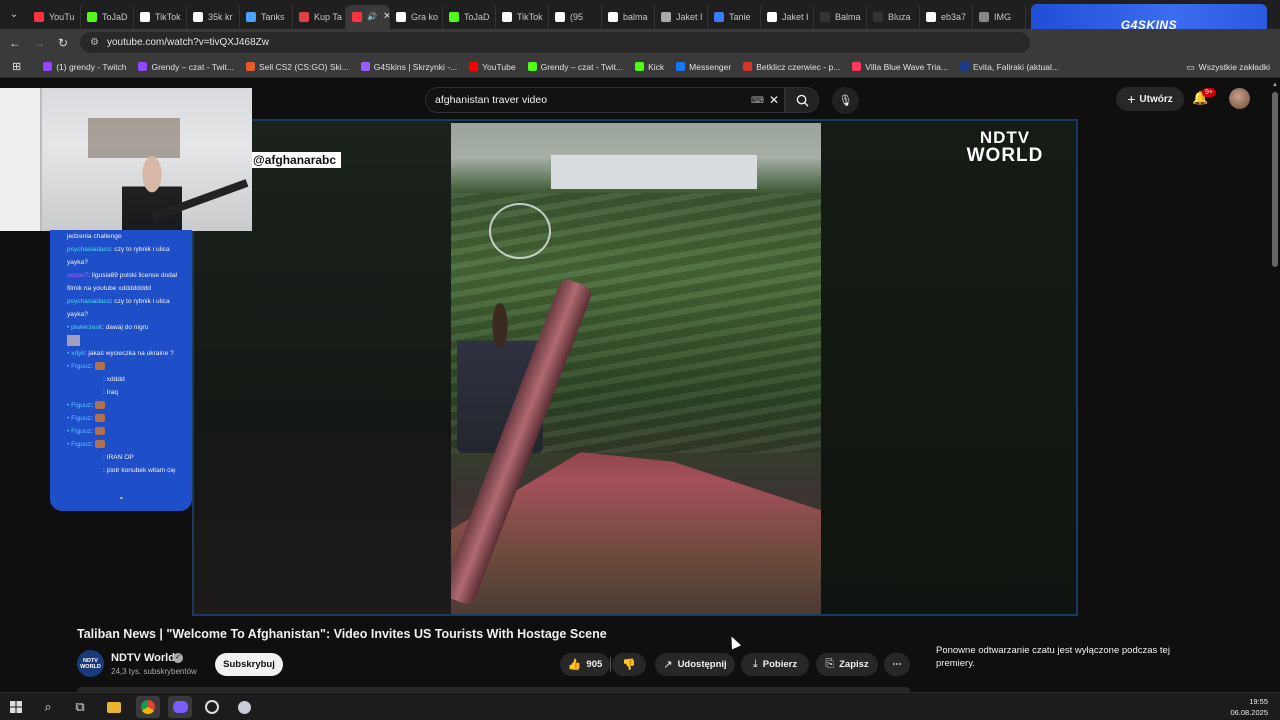  Describe the element at coordinates (63, 43) in the screenshot. I see `reload-icon: ↻` at that location.